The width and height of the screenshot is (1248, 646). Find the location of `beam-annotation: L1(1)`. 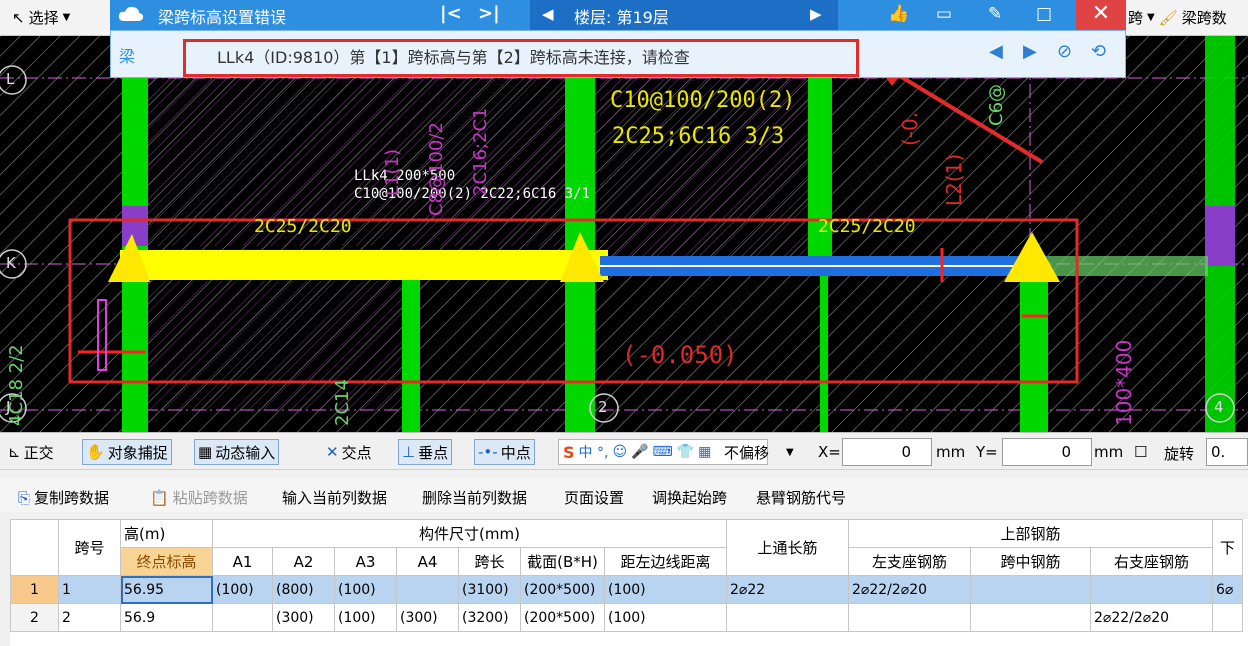

beam-annotation: L1(1) is located at coordinates (392, 172).